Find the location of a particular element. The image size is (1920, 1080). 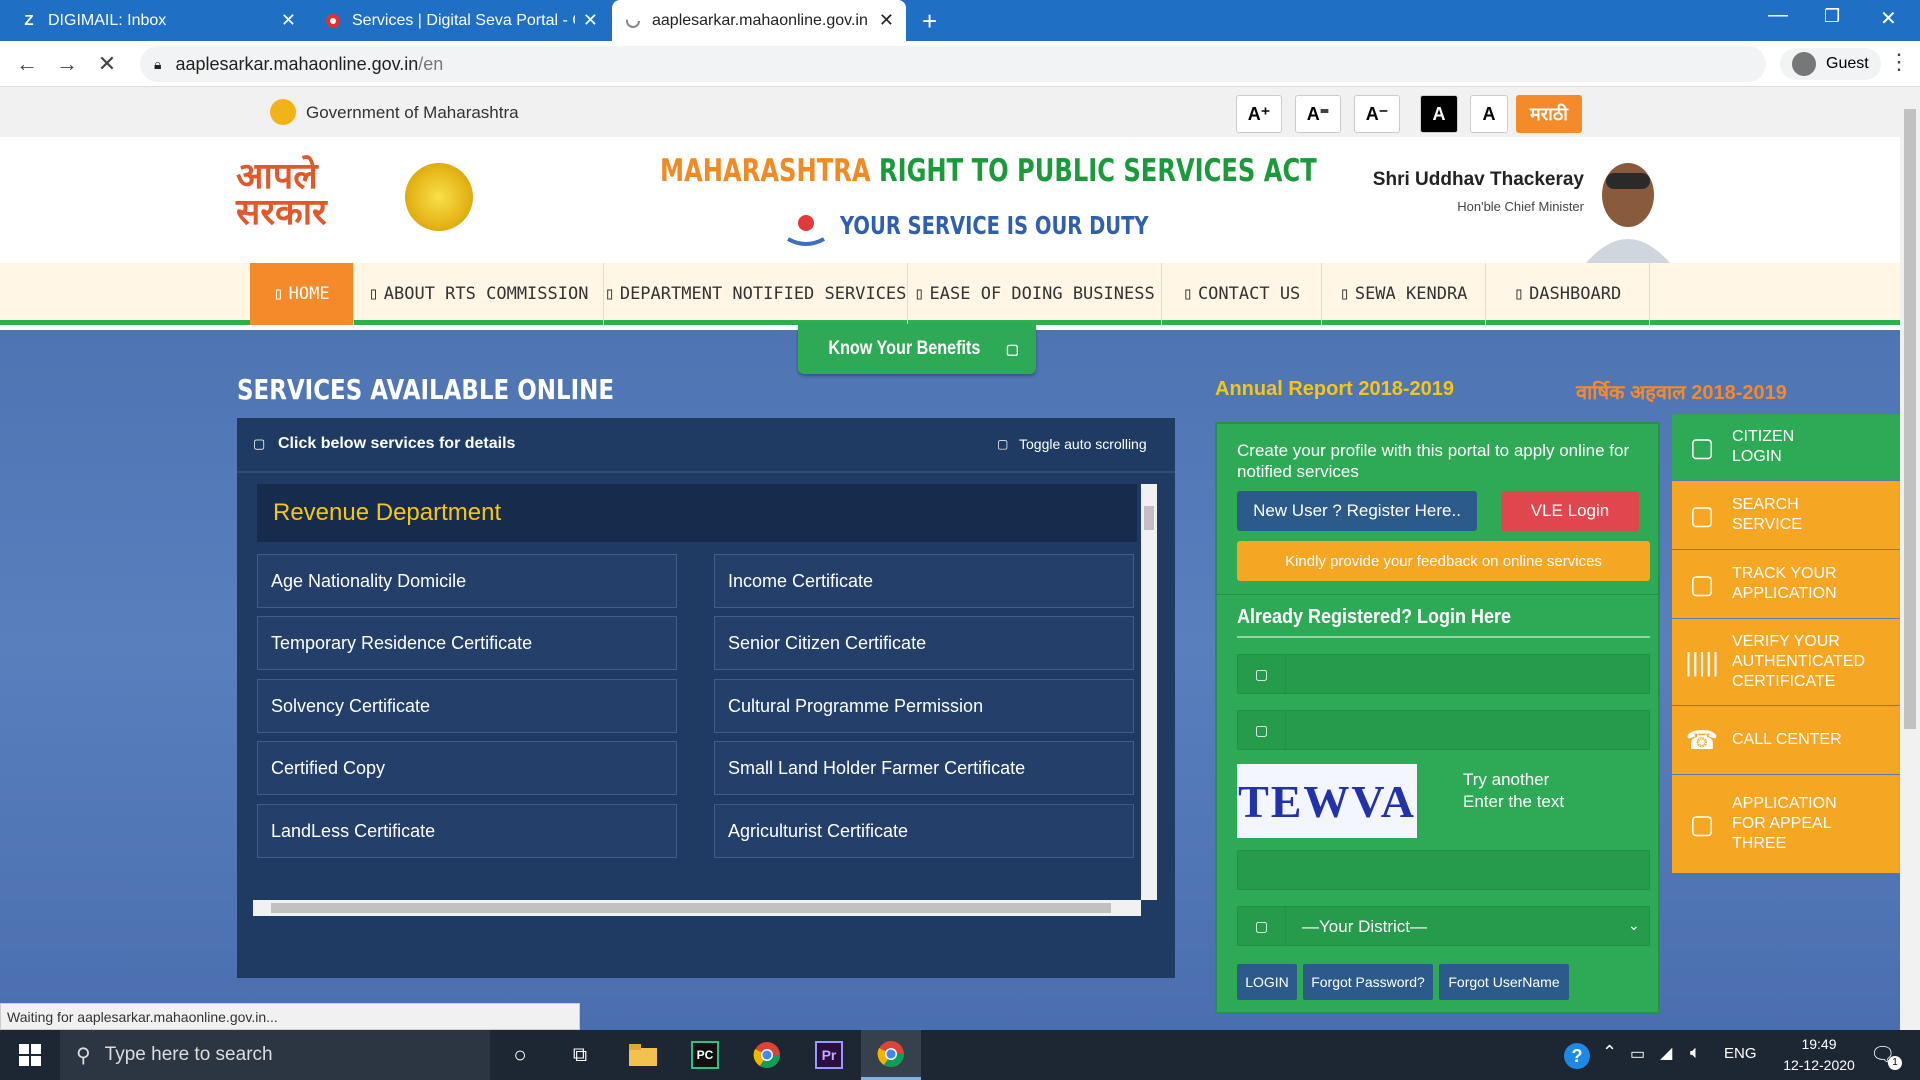

chevron-up-icon: ⌃ is located at coordinates (1609, 1052).